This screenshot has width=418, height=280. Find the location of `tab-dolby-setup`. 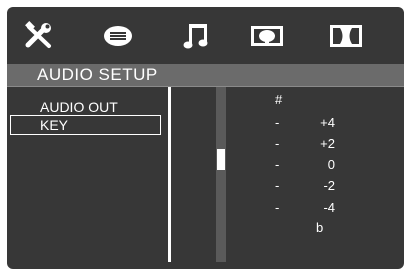

tab-dolby-setup is located at coordinates (346, 36).